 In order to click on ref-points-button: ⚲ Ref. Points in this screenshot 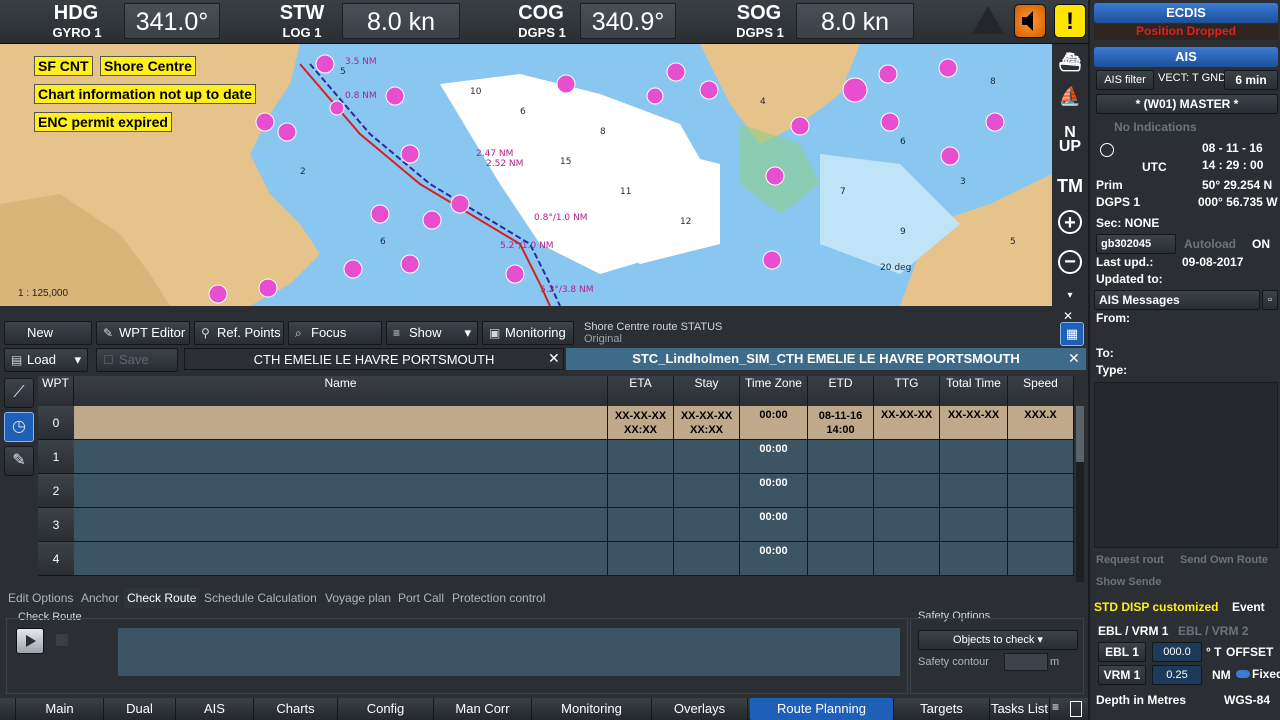, I will do `click(239, 333)`.